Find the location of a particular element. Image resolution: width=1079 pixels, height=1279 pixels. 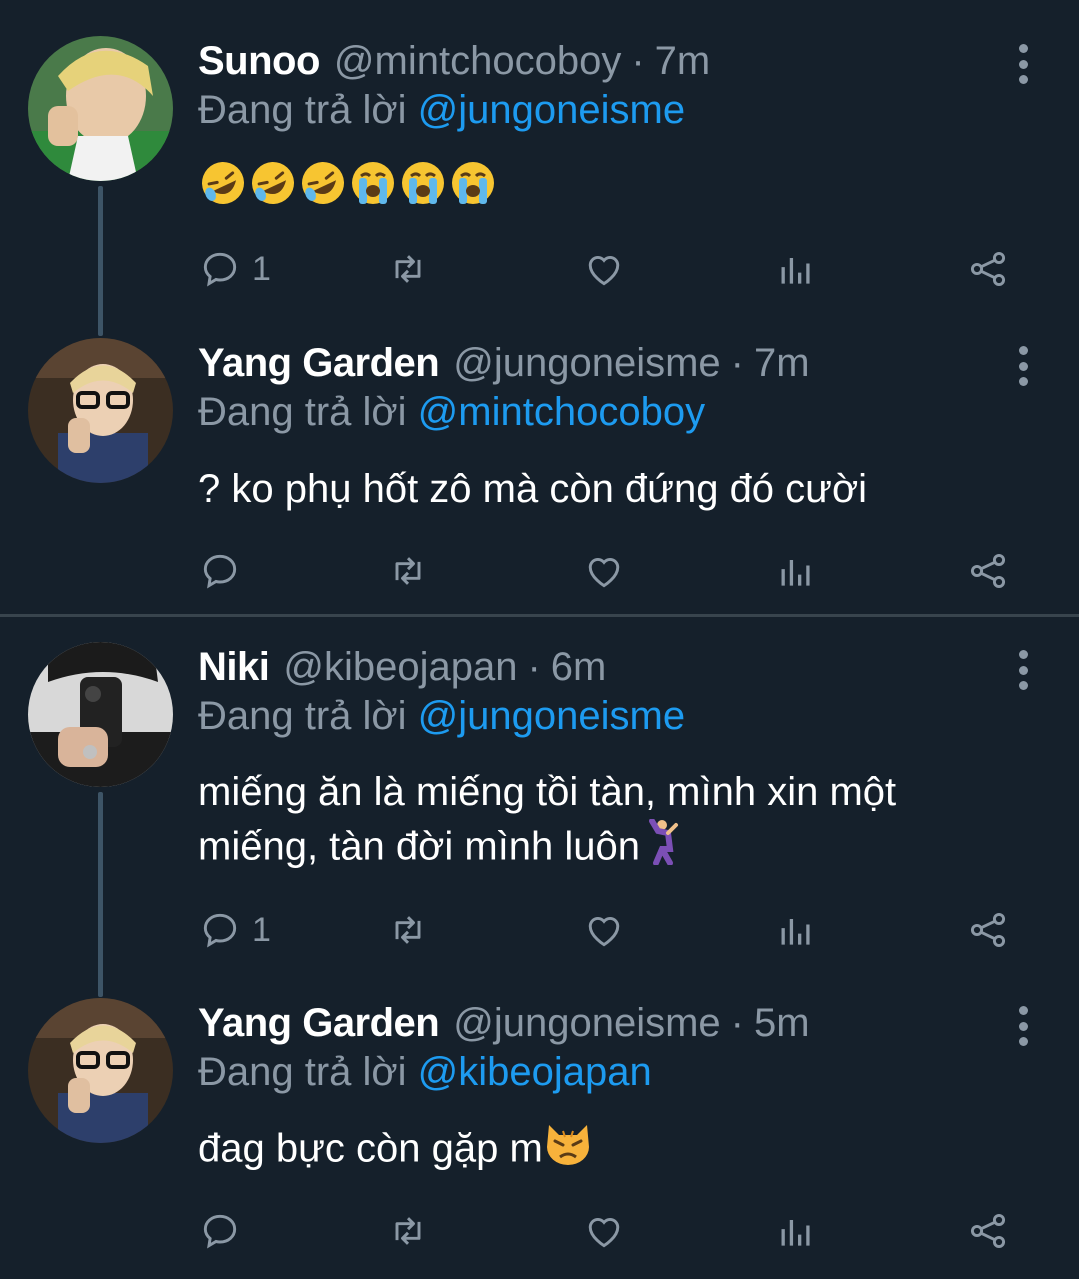

tweet-header: Sunoo @mintchocoboy · 7m is located at coordinates (454, 61).